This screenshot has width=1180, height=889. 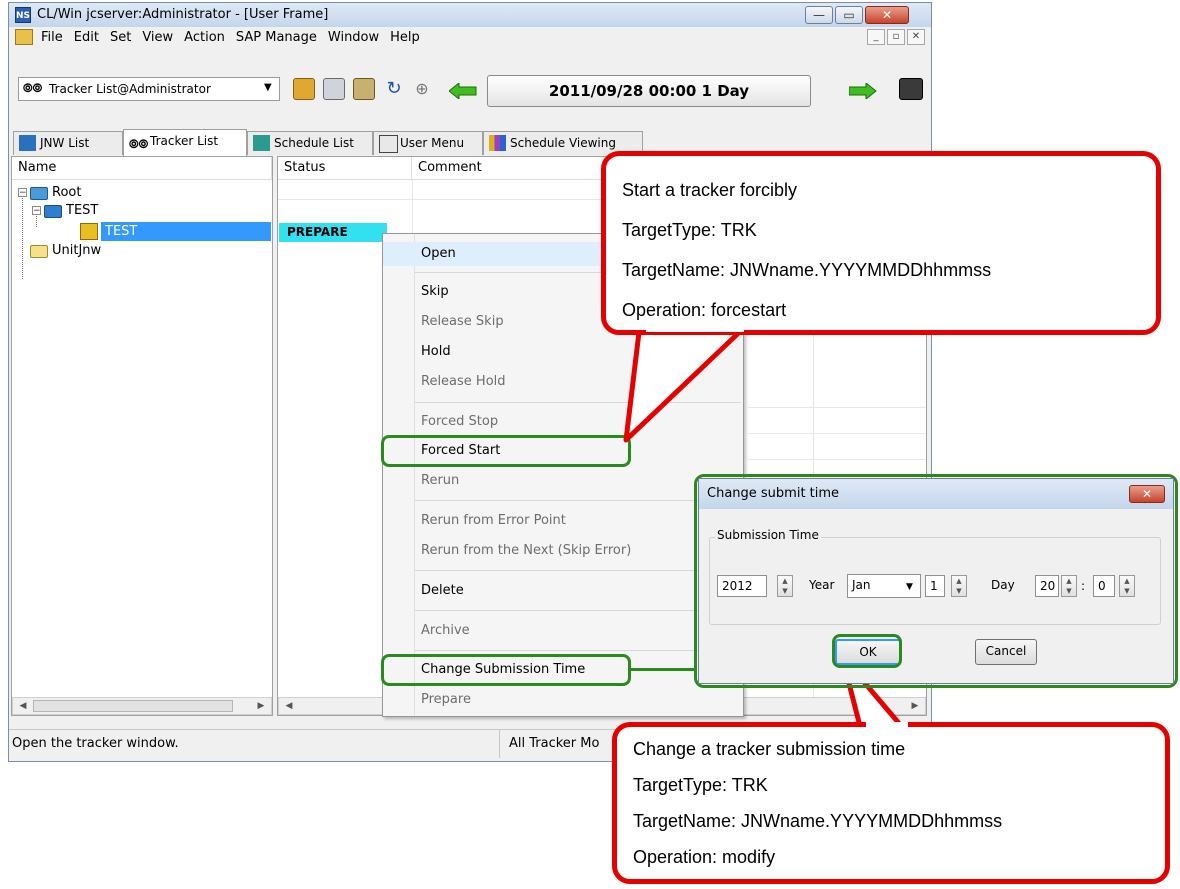 I want to click on jnw-icon, so click(x=27, y=143).